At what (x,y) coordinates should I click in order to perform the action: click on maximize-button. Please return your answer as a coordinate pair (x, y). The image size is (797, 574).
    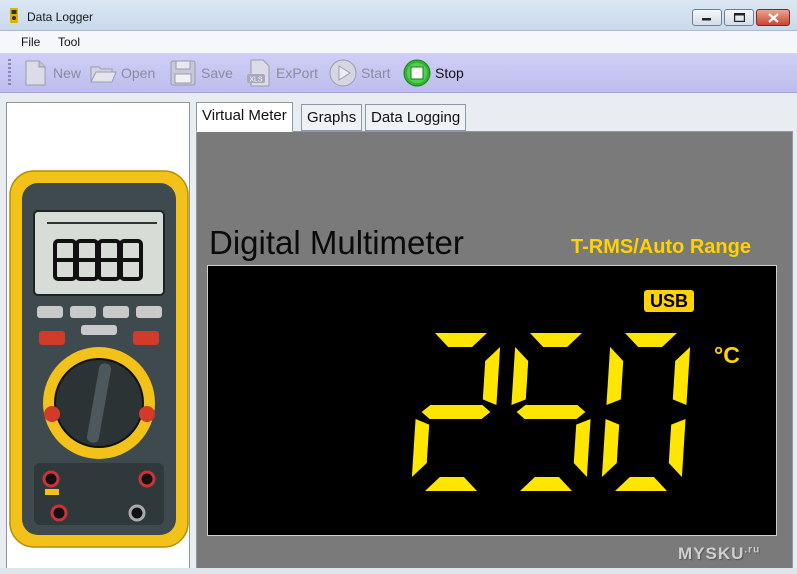
    Looking at the image, I should click on (739, 17).